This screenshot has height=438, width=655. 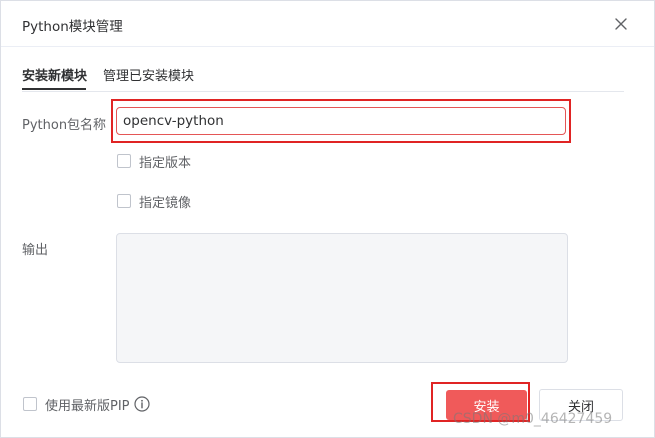 I want to click on dialog-title: Python模块管理, so click(x=72, y=27).